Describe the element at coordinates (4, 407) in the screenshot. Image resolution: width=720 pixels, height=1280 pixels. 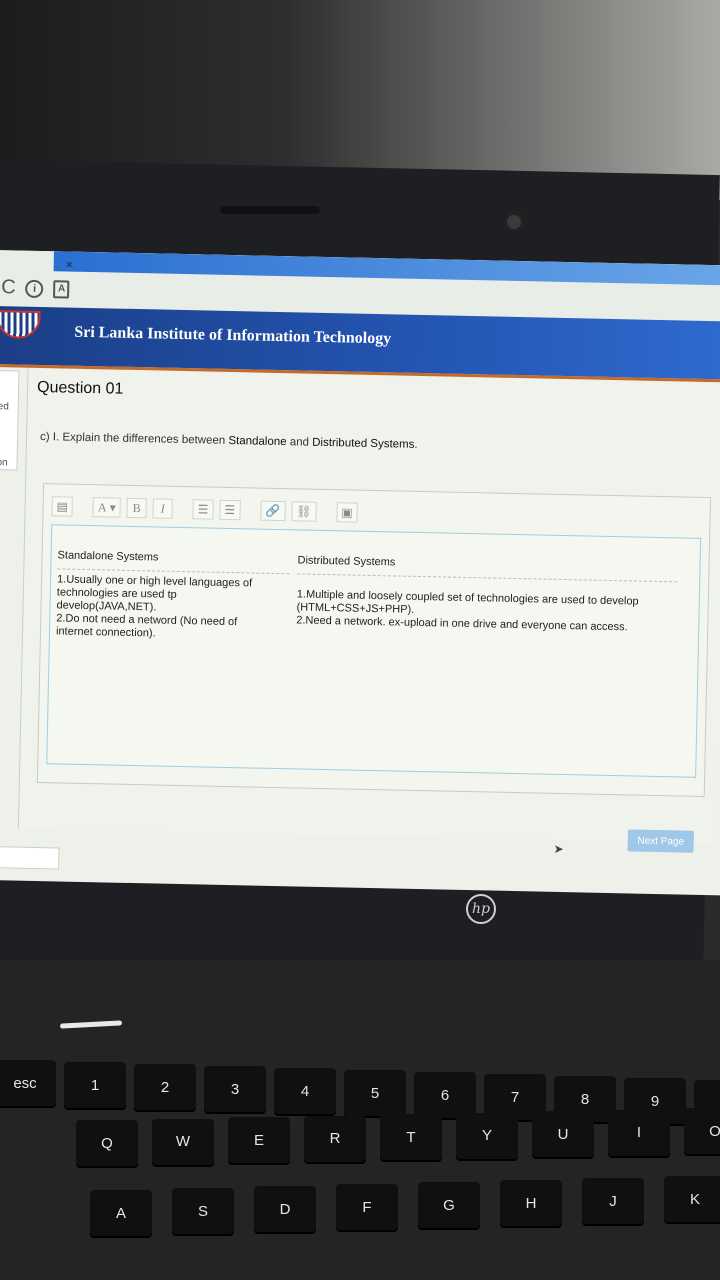
I see `sidebar-label: ed` at that location.